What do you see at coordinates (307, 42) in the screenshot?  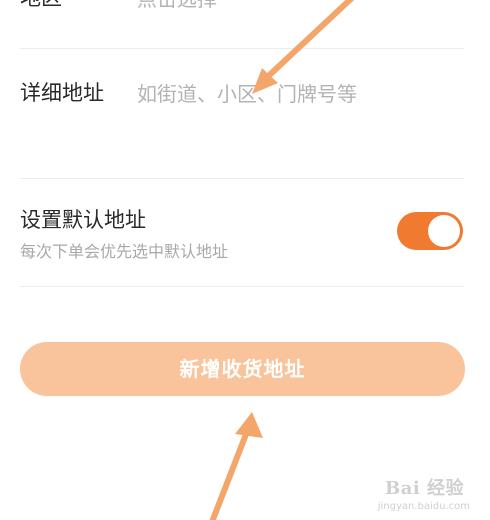 I see `annotation-arrow-top-line` at bounding box center [307, 42].